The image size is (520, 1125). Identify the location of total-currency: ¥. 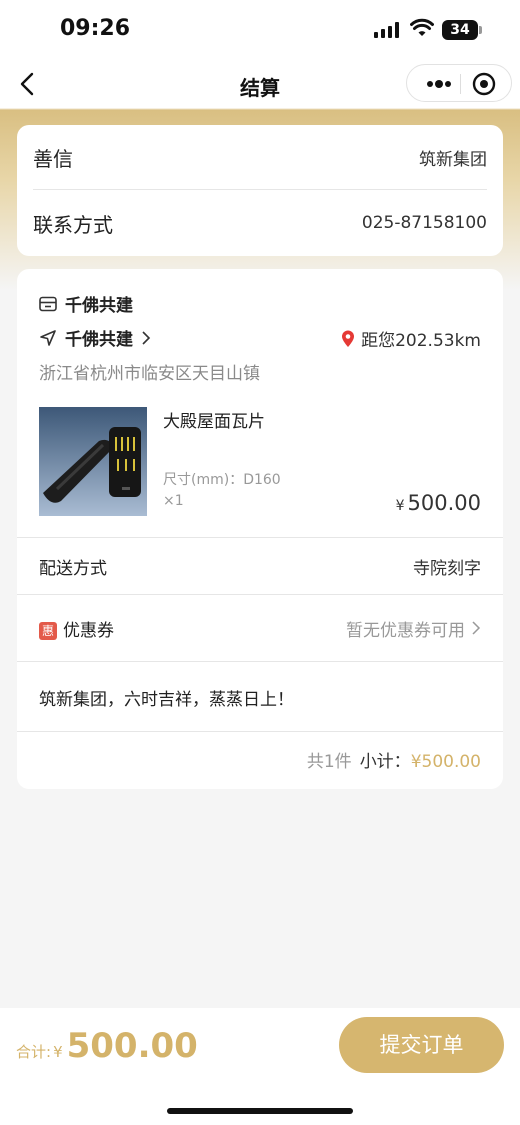
(58, 1052).